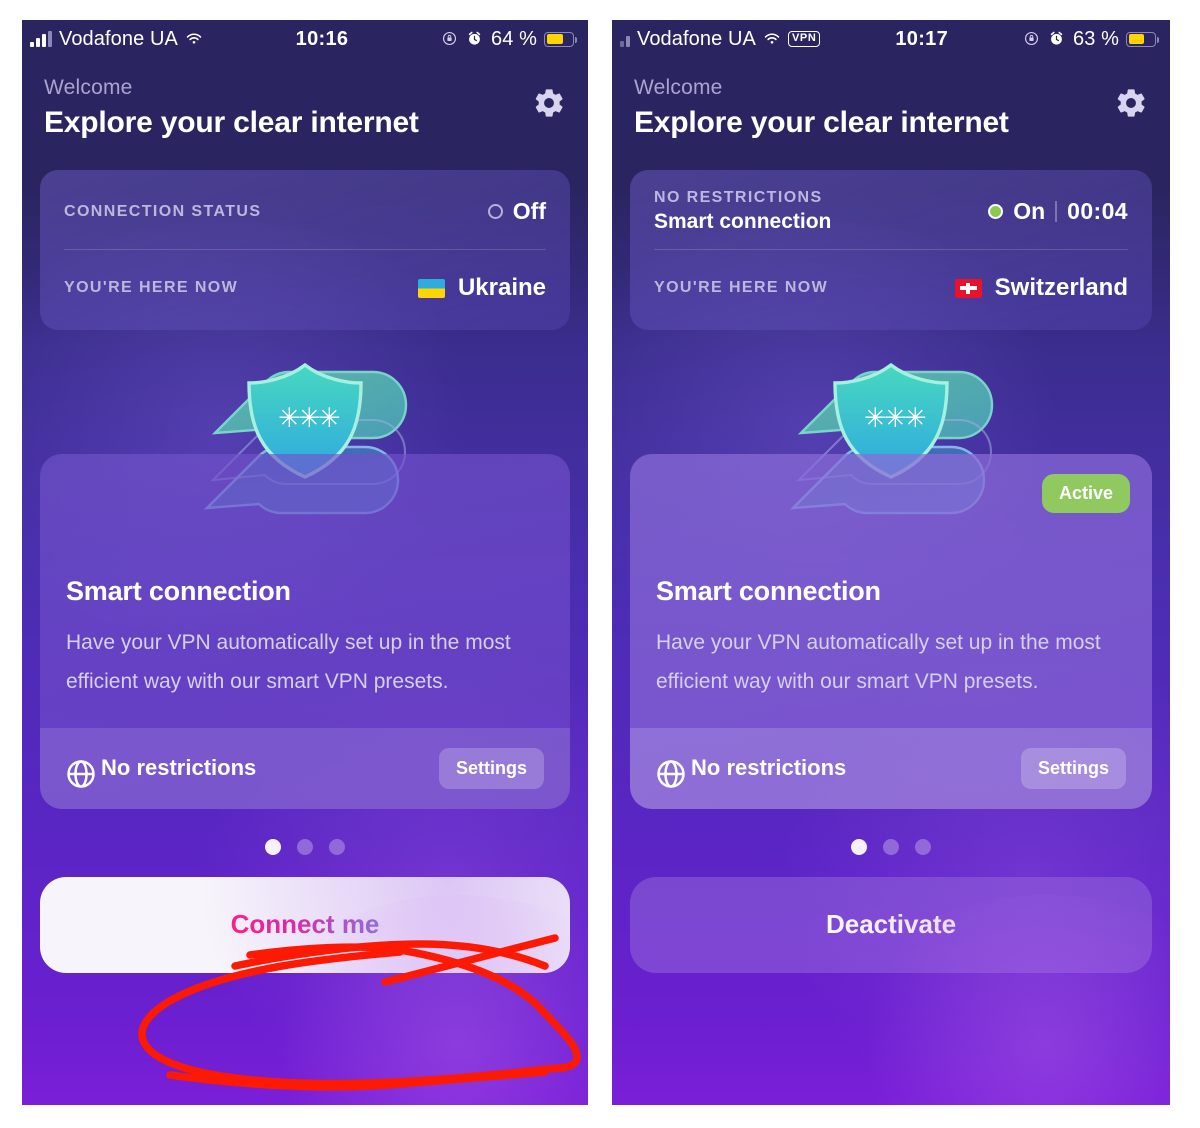 The width and height of the screenshot is (1200, 1128). I want to click on status-bar: Vodafone UA VPN 10:17 63 %, so click(891, 39).